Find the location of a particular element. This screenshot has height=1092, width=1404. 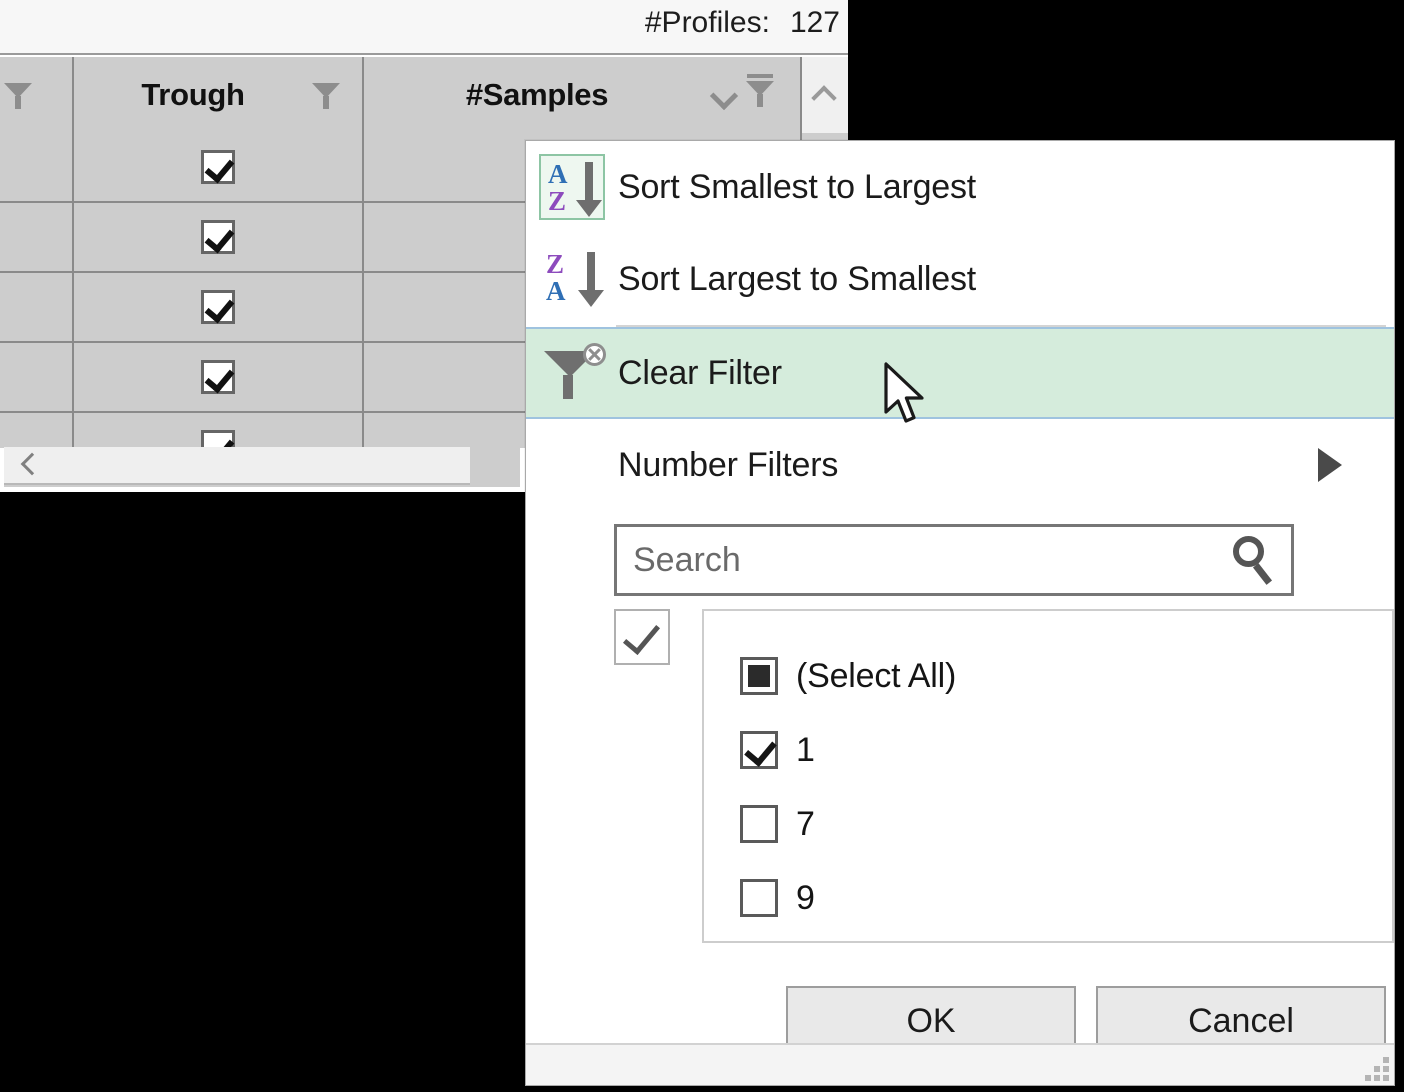

column-header-trough: Trough is located at coordinates (219, 95).